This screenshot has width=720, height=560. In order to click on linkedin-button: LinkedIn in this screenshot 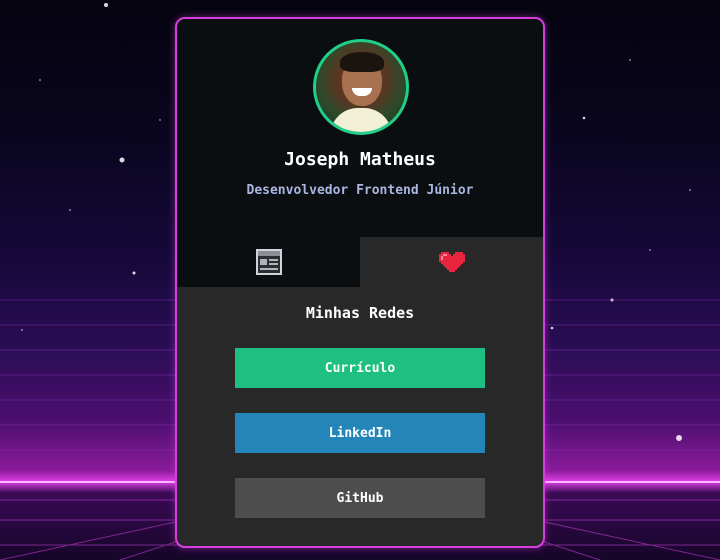, I will do `click(360, 433)`.